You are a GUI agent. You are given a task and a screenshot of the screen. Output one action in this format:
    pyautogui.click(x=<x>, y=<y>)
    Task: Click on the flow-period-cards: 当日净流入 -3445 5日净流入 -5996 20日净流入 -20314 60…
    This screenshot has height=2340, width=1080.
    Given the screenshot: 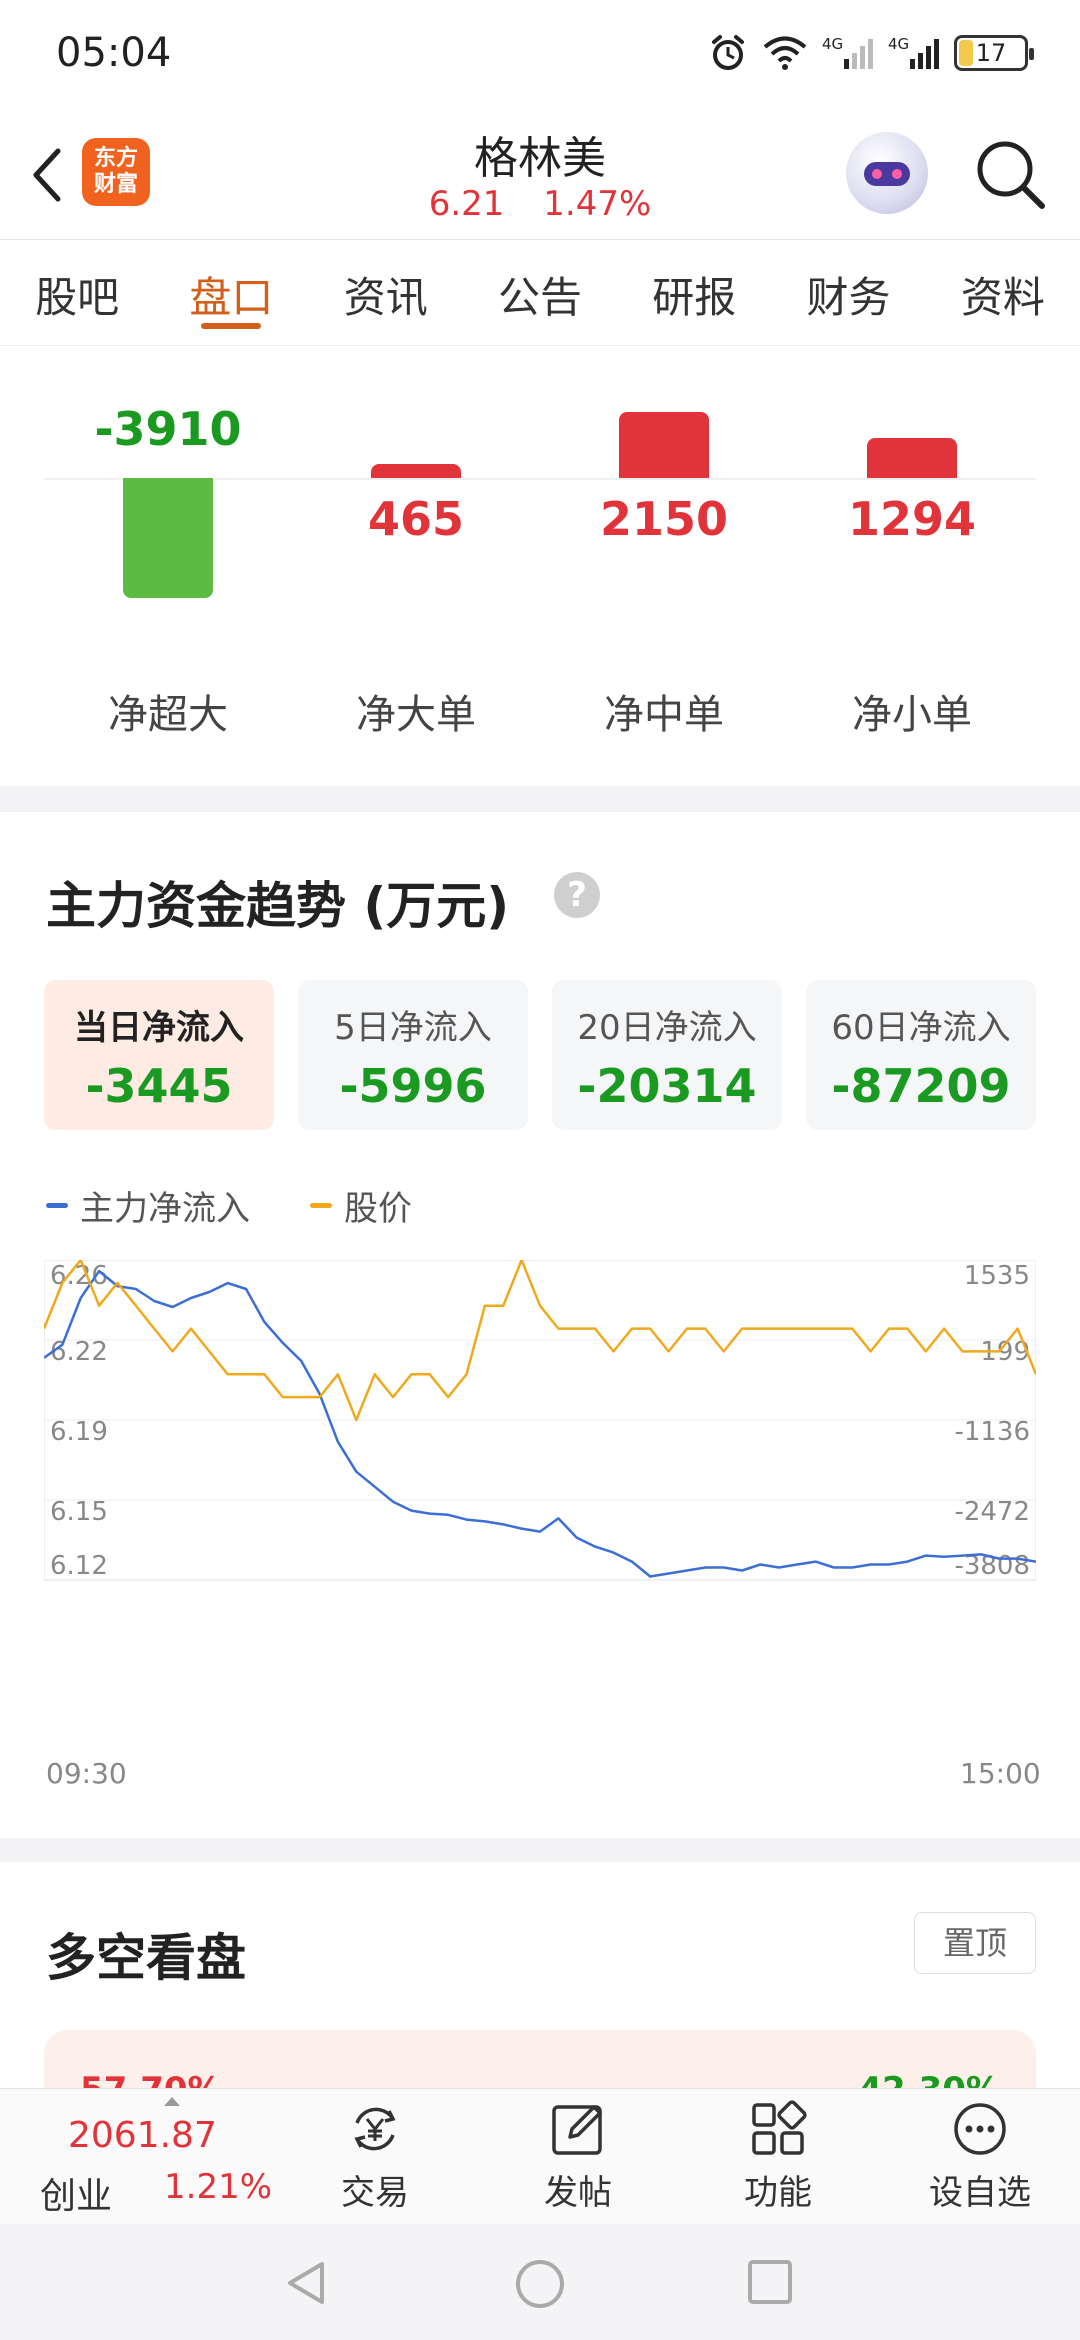 What is the action you would take?
    pyautogui.click(x=540, y=1055)
    